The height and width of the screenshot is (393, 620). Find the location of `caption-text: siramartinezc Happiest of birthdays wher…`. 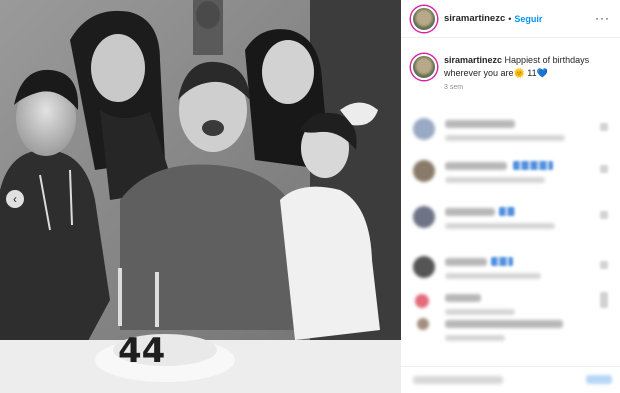

caption-text: siramartinezc Happiest of birthdays wher… is located at coordinates (527, 67).